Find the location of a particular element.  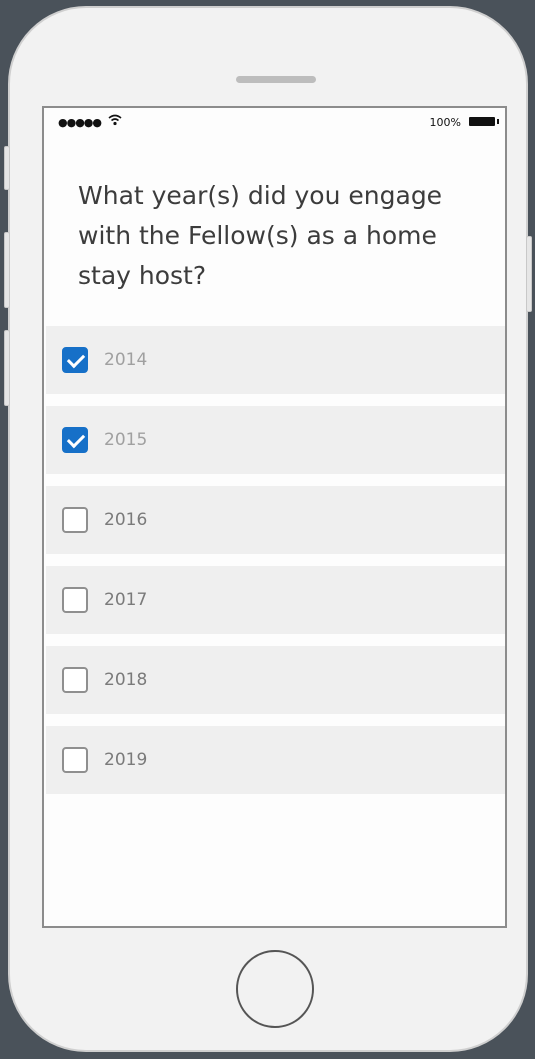

option-label: 2016 is located at coordinates (126, 520).